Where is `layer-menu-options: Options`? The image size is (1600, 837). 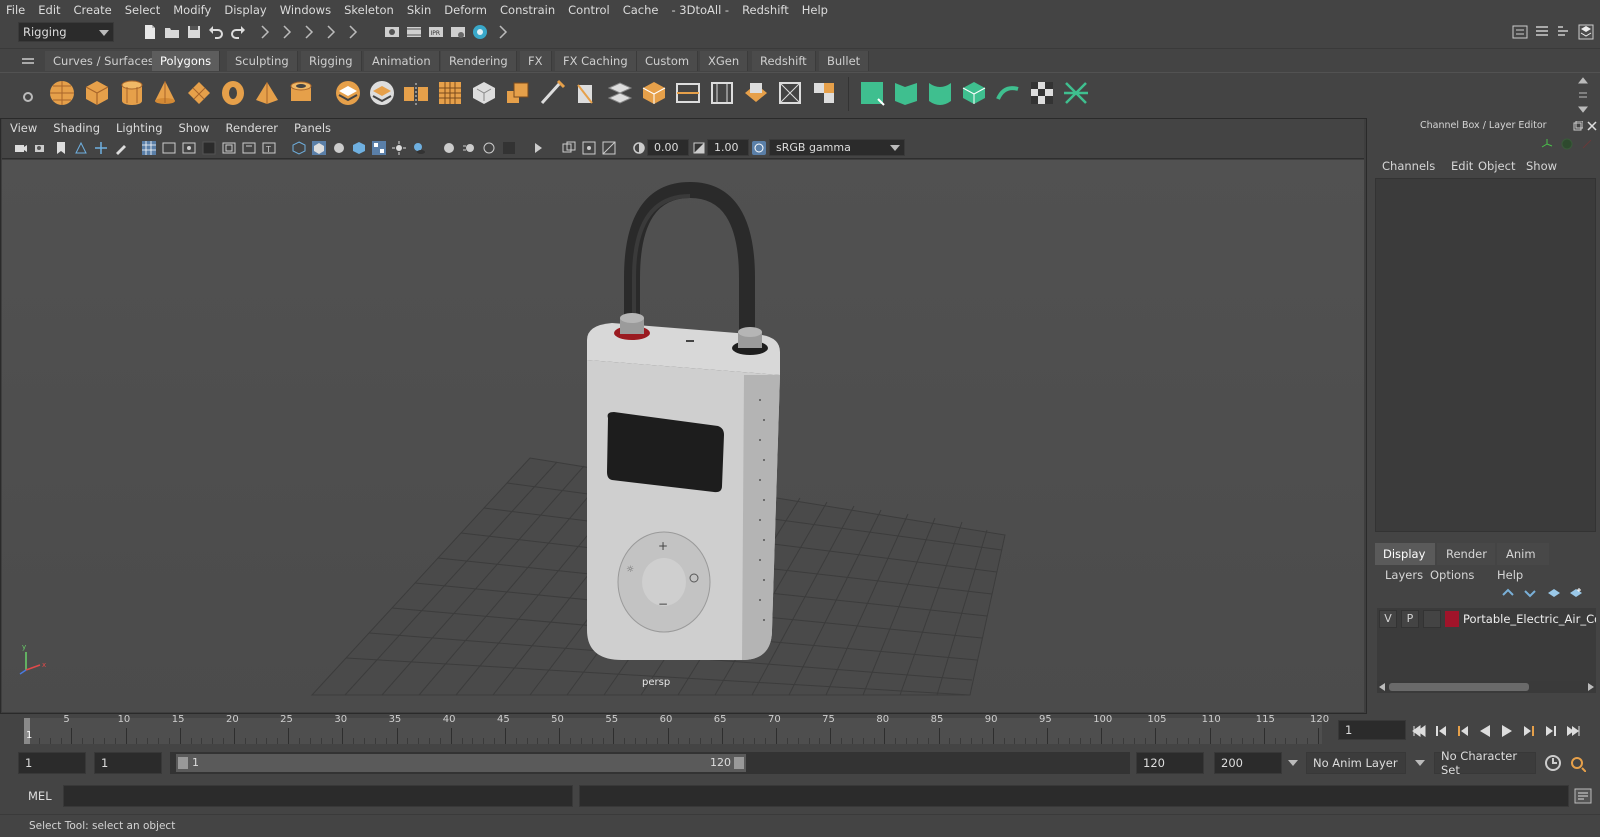 layer-menu-options: Options is located at coordinates (1452, 575).